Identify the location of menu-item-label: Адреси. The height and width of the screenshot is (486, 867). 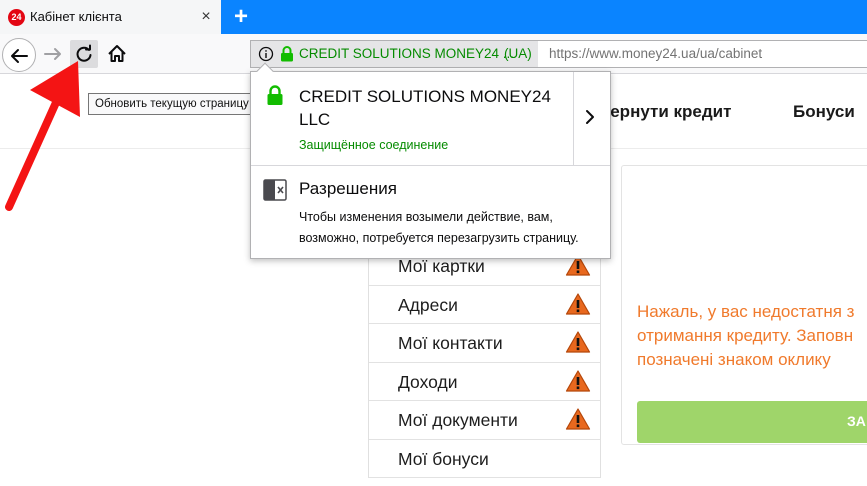
(428, 304).